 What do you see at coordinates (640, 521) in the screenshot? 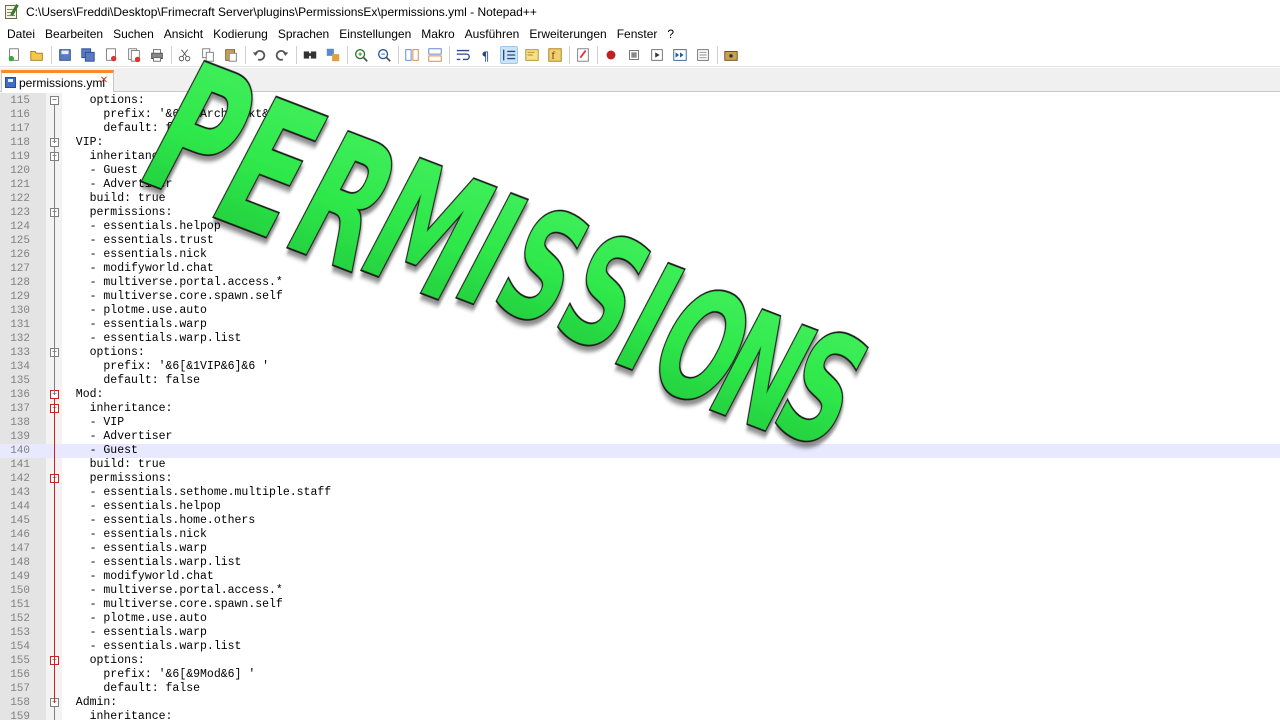
I see `editor-line: 145 - essentials.home.others` at bounding box center [640, 521].